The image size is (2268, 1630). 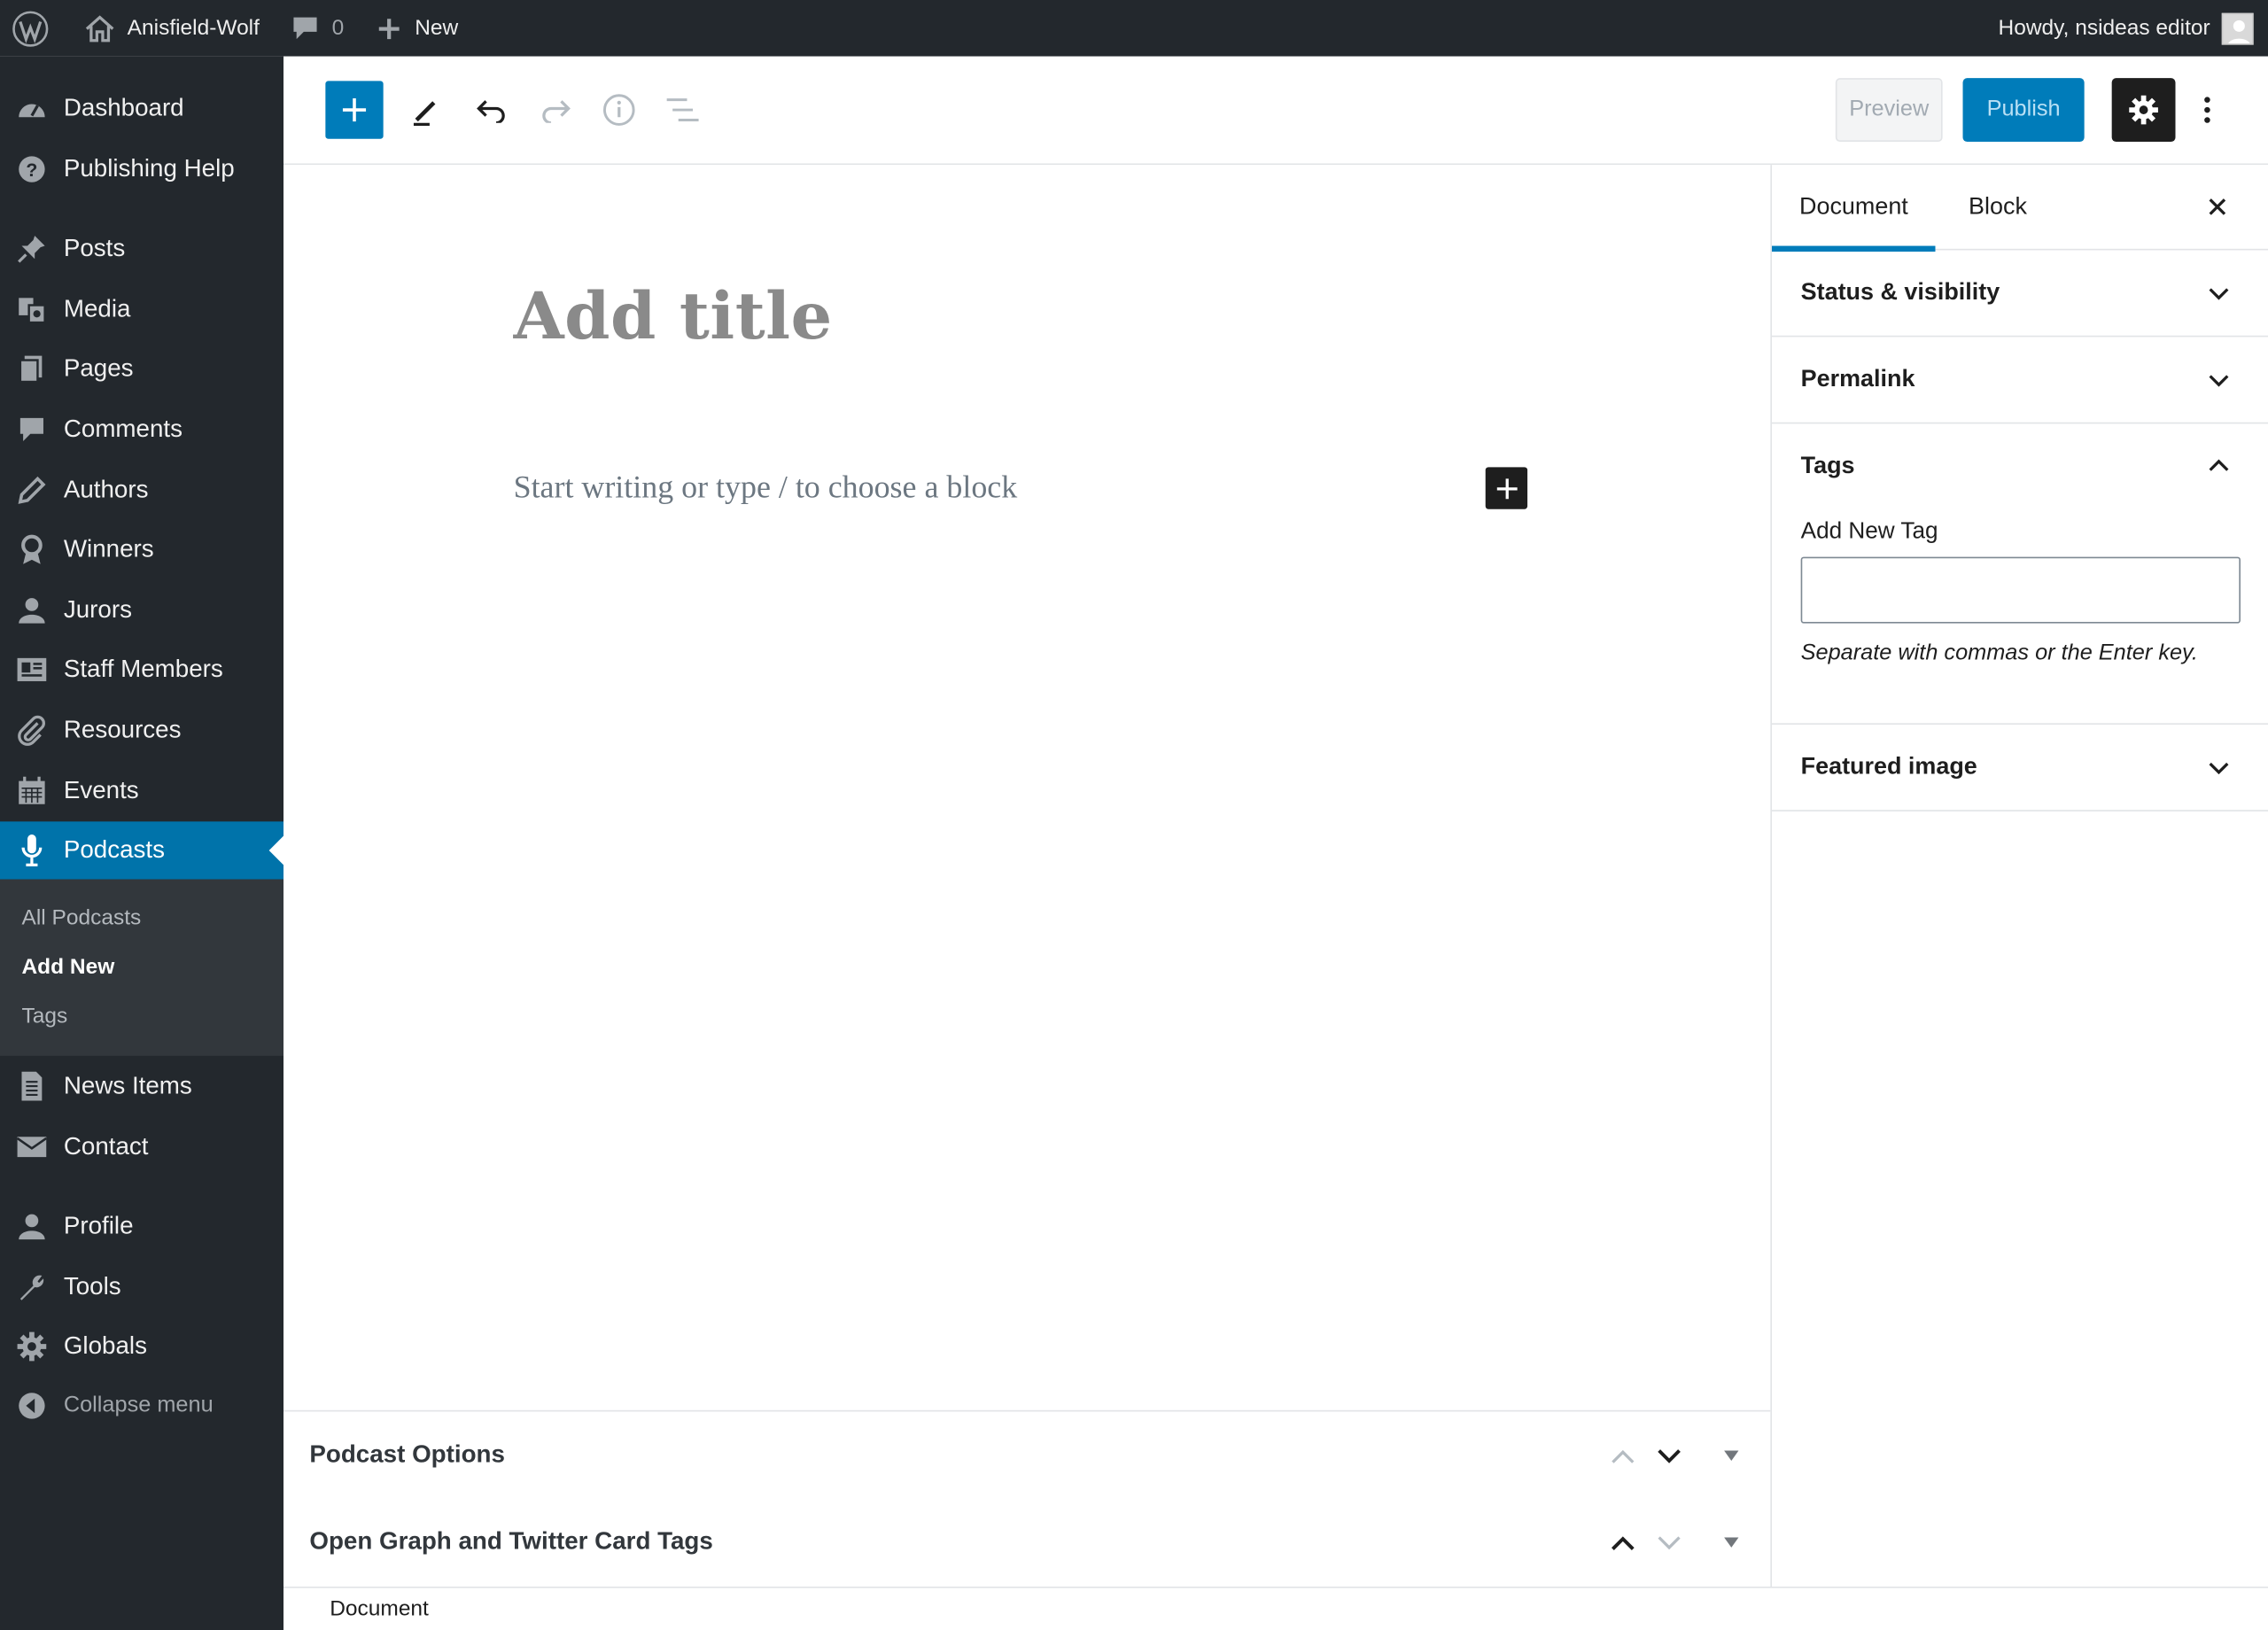 I want to click on site-name-link: Anisfield-Wolf, so click(x=166, y=29).